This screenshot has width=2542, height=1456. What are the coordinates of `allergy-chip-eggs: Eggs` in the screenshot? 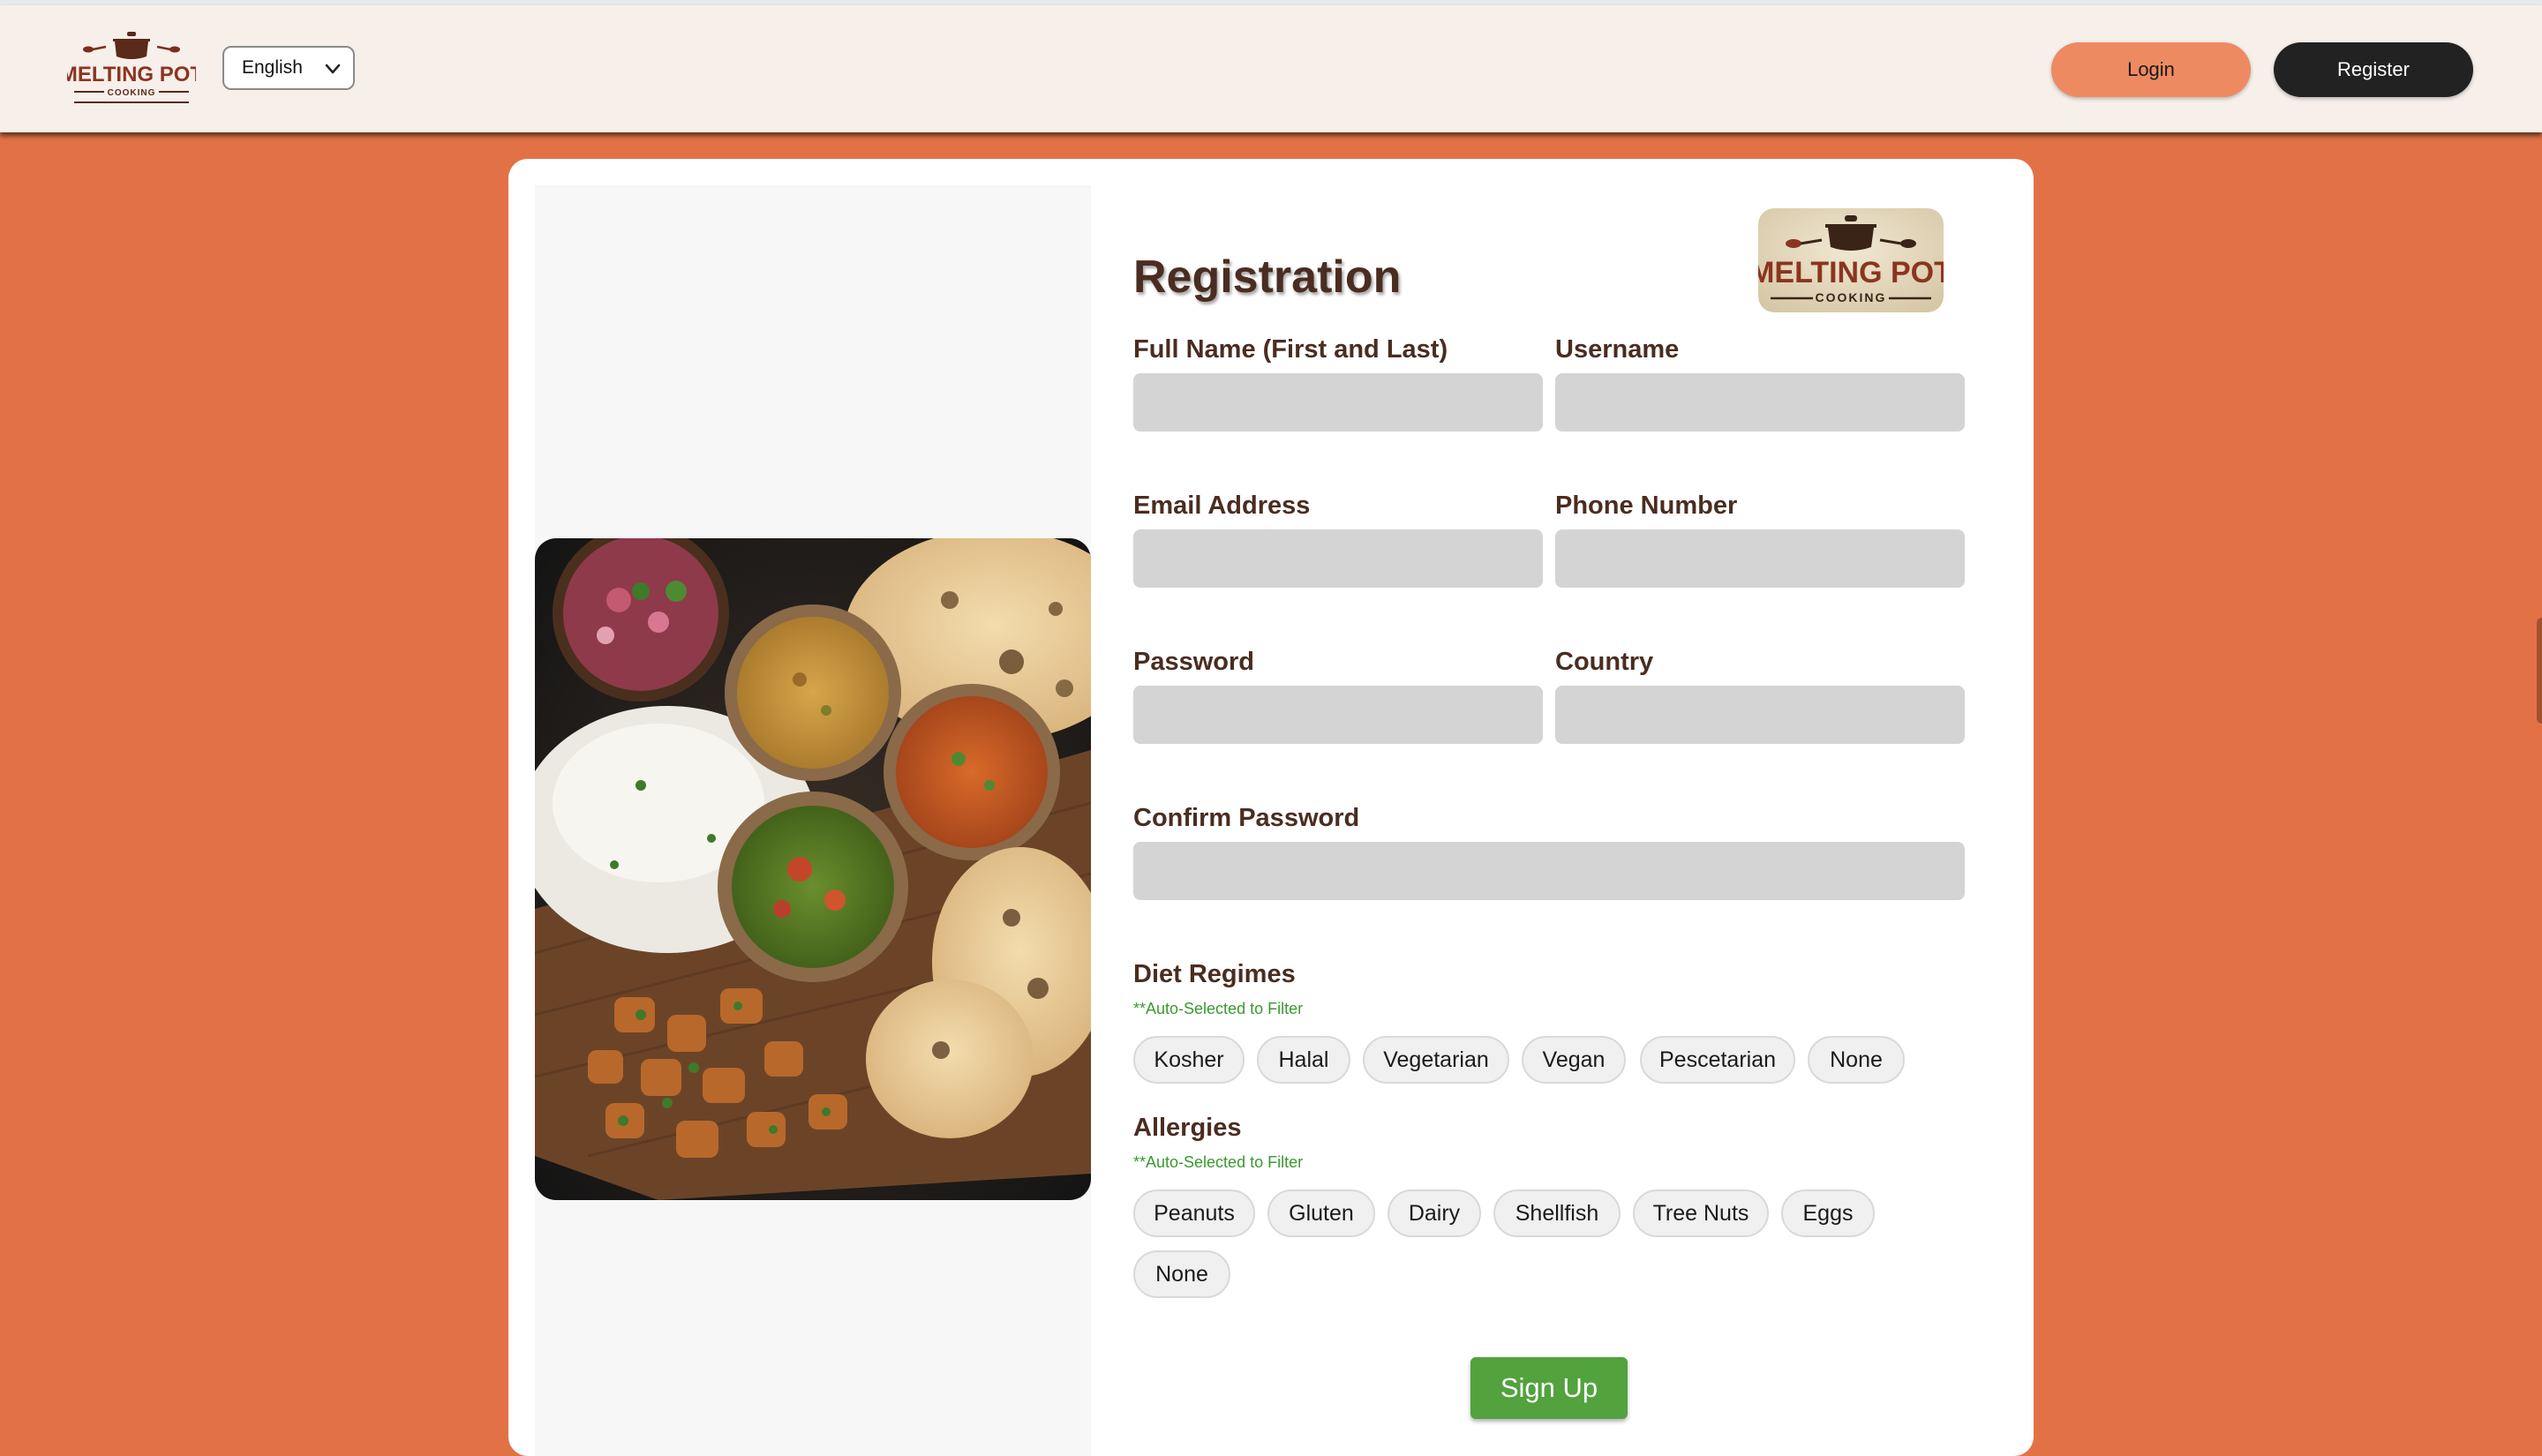 It's located at (1828, 1213).